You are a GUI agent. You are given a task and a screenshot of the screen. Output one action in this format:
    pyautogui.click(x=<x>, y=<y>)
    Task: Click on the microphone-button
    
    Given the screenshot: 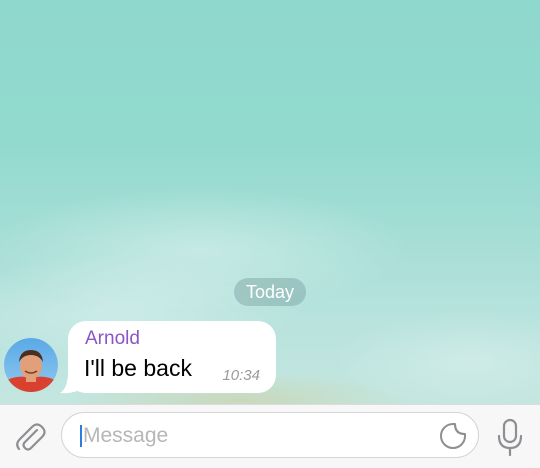 What is the action you would take?
    pyautogui.click(x=510, y=437)
    